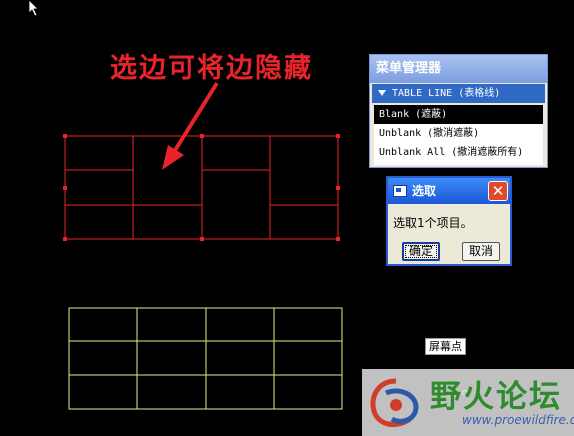 The width and height of the screenshot is (574, 436). Describe the element at coordinates (421, 251) in the screenshot. I see `ok-button: 确定` at that location.